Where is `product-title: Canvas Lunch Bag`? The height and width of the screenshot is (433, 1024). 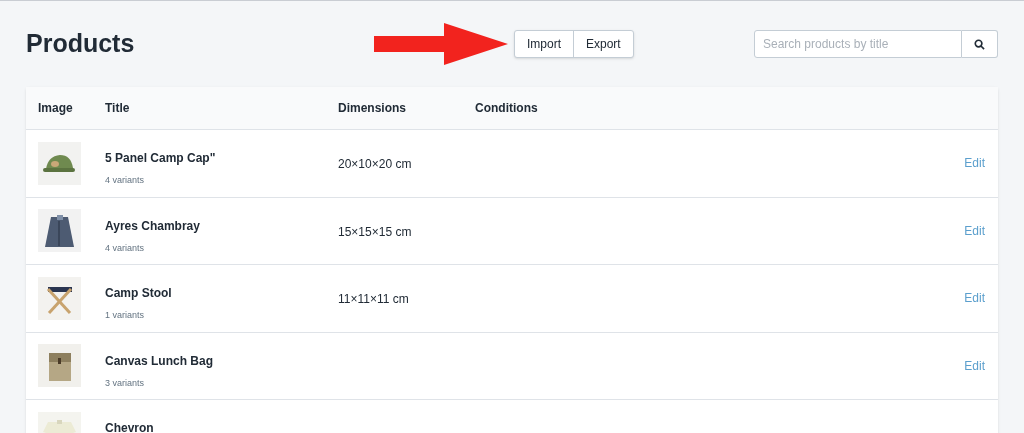 product-title: Canvas Lunch Bag is located at coordinates (160, 361).